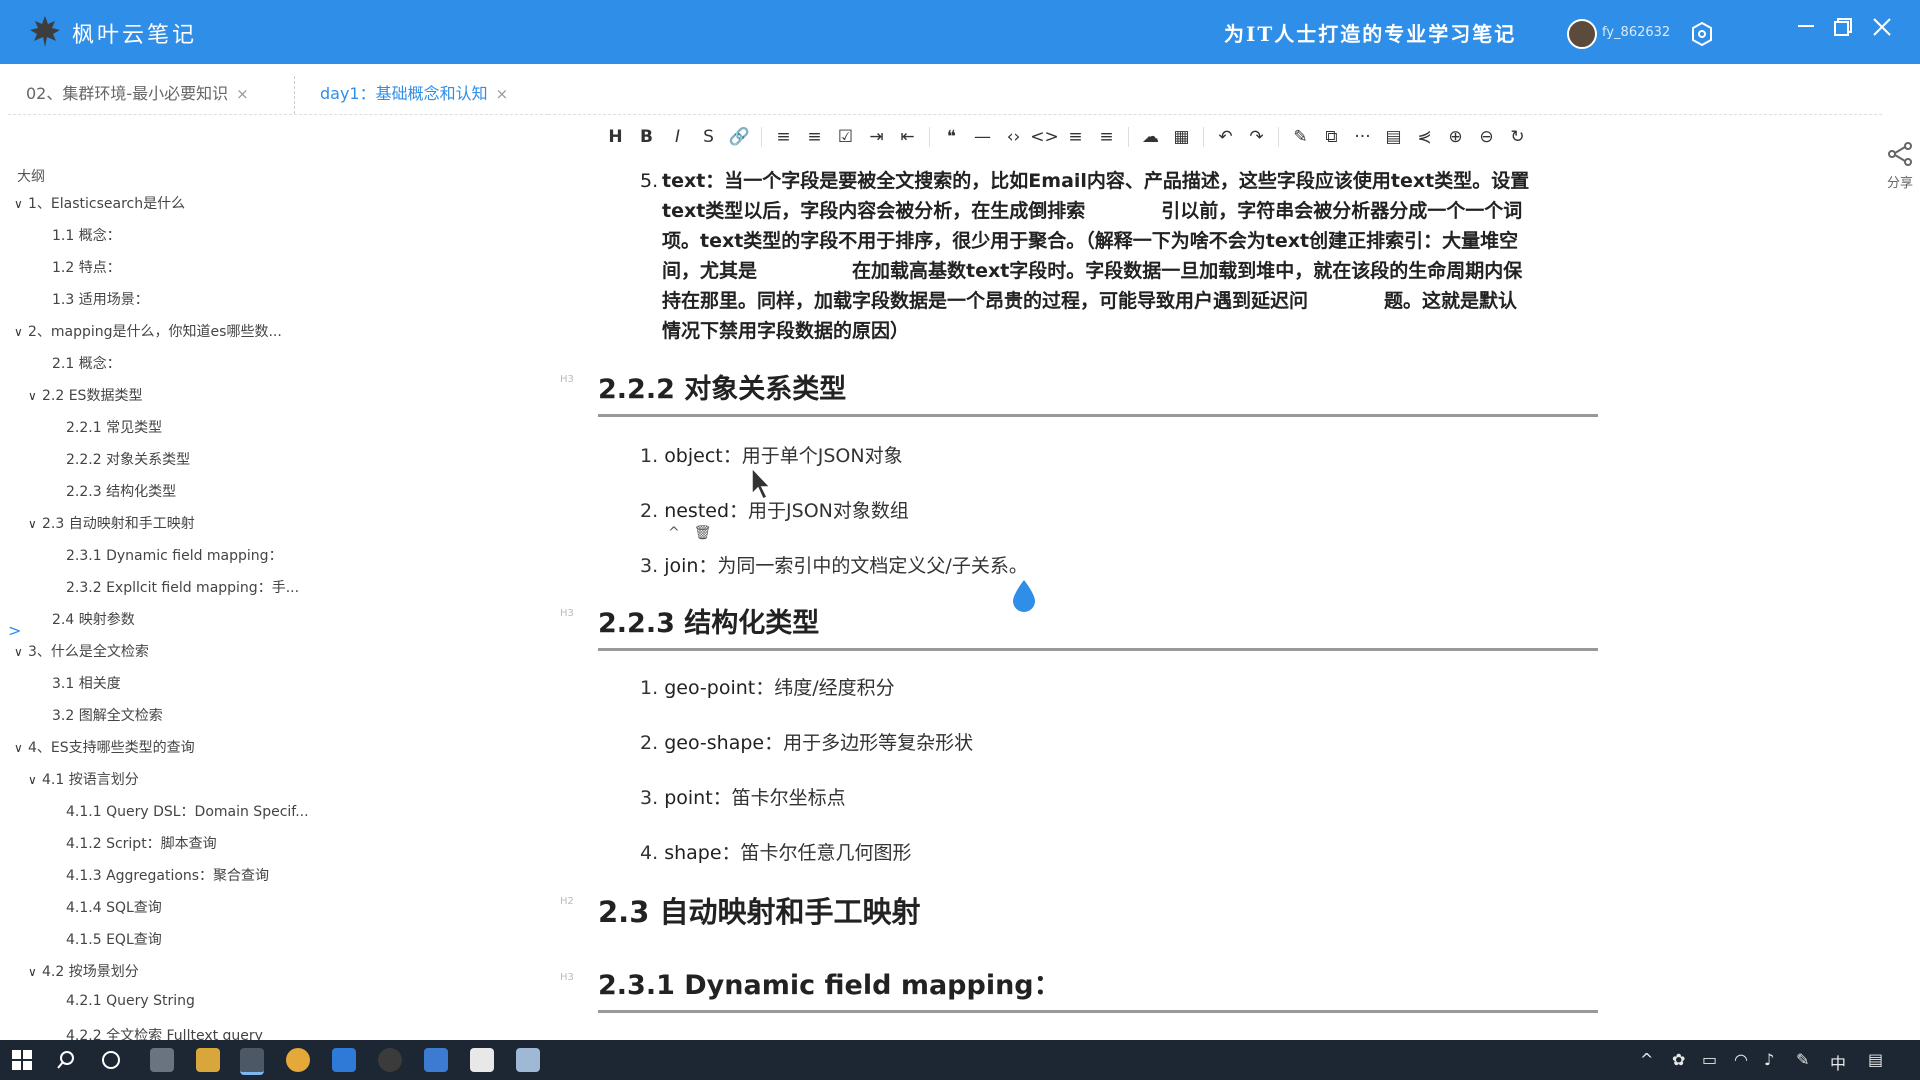  Describe the element at coordinates (1331, 137) in the screenshot. I see `external-open-icon: ⧉` at that location.